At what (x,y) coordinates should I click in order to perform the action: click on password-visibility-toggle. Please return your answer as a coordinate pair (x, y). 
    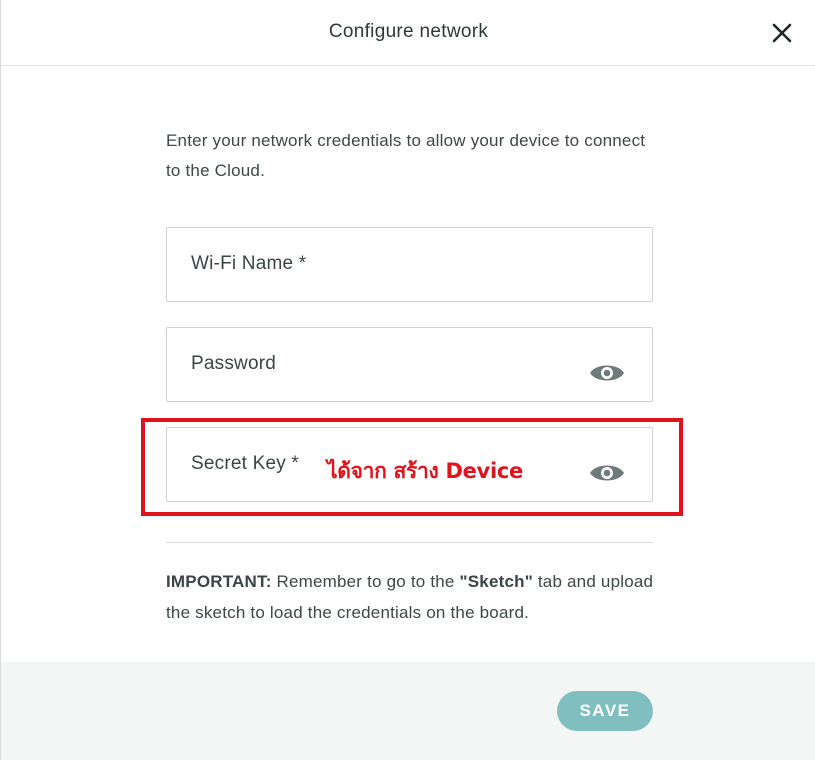
    Looking at the image, I should click on (607, 373).